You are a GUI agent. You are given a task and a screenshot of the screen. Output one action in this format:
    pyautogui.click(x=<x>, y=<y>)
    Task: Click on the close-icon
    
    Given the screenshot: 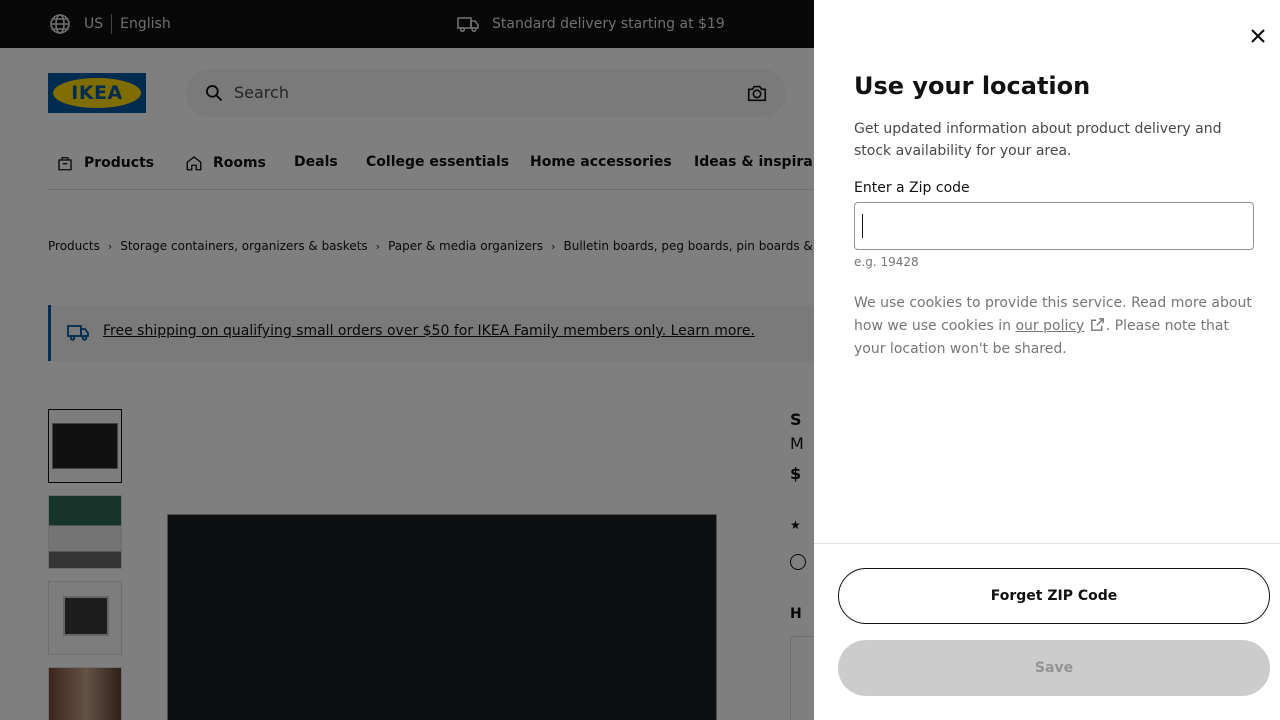 What is the action you would take?
    pyautogui.click(x=1258, y=36)
    